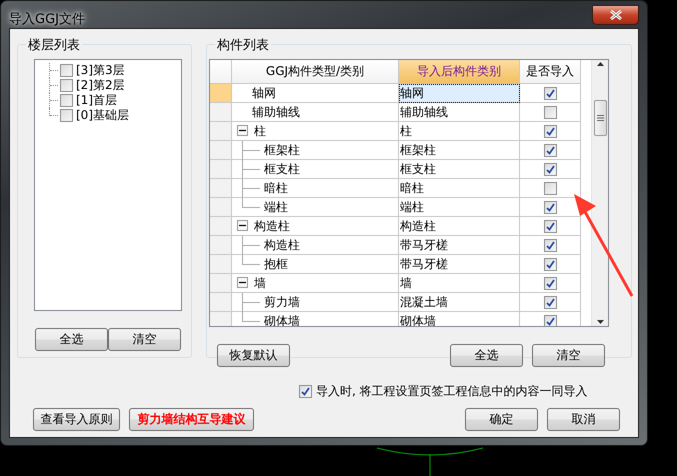 This screenshot has width=677, height=476. What do you see at coordinates (600, 322) in the screenshot?
I see `scroll-down-icon` at bounding box center [600, 322].